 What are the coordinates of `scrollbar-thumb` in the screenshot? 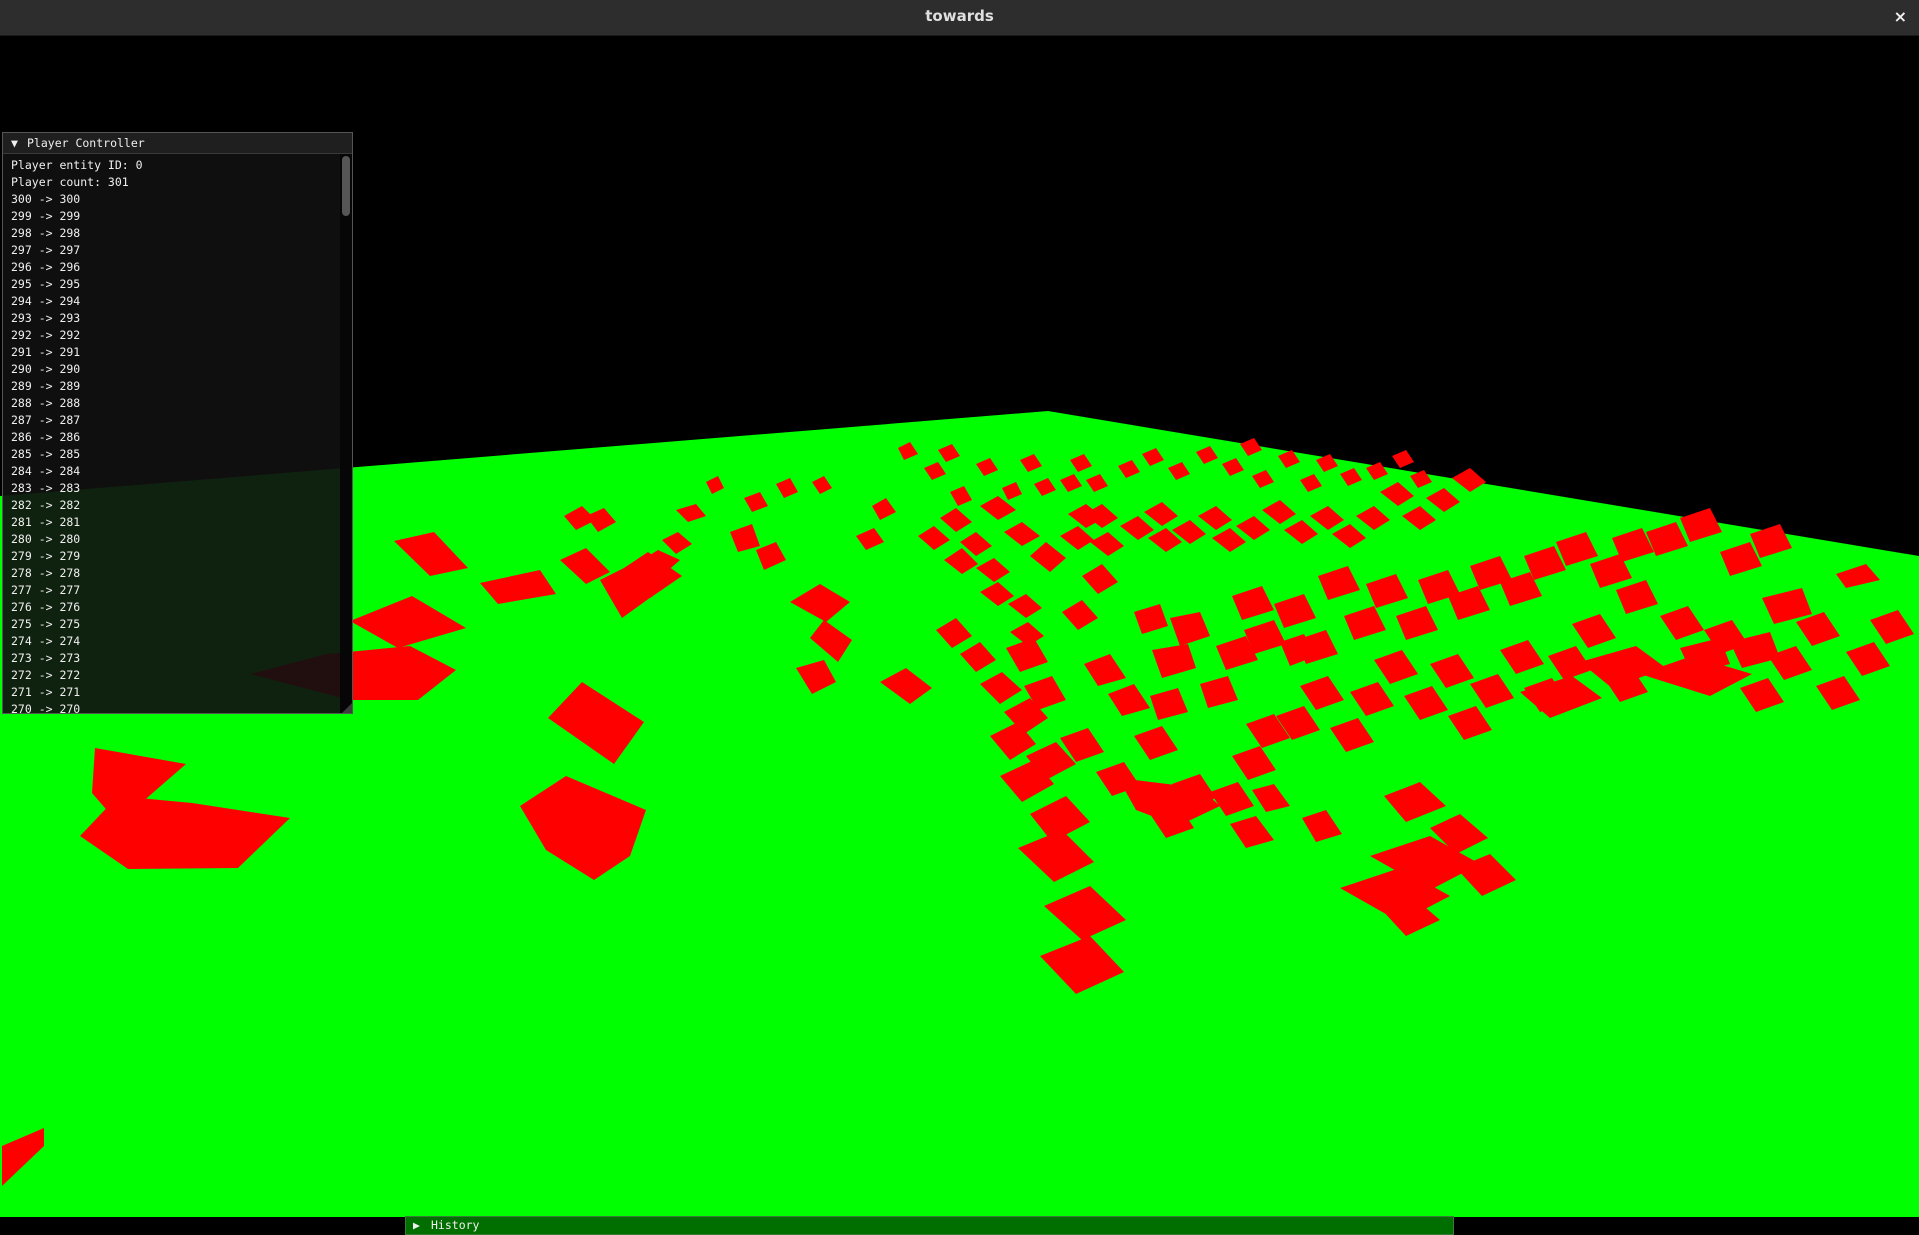 It's located at (346, 186).